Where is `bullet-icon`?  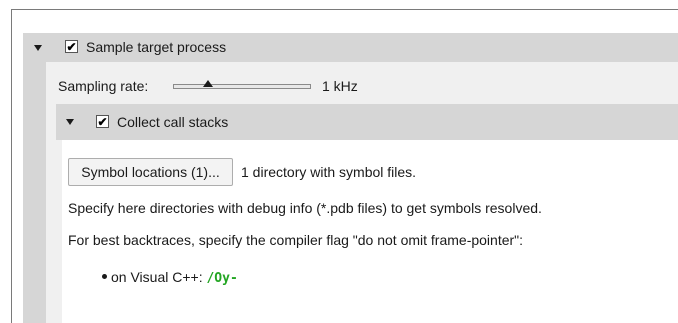 bullet-icon is located at coordinates (104, 276).